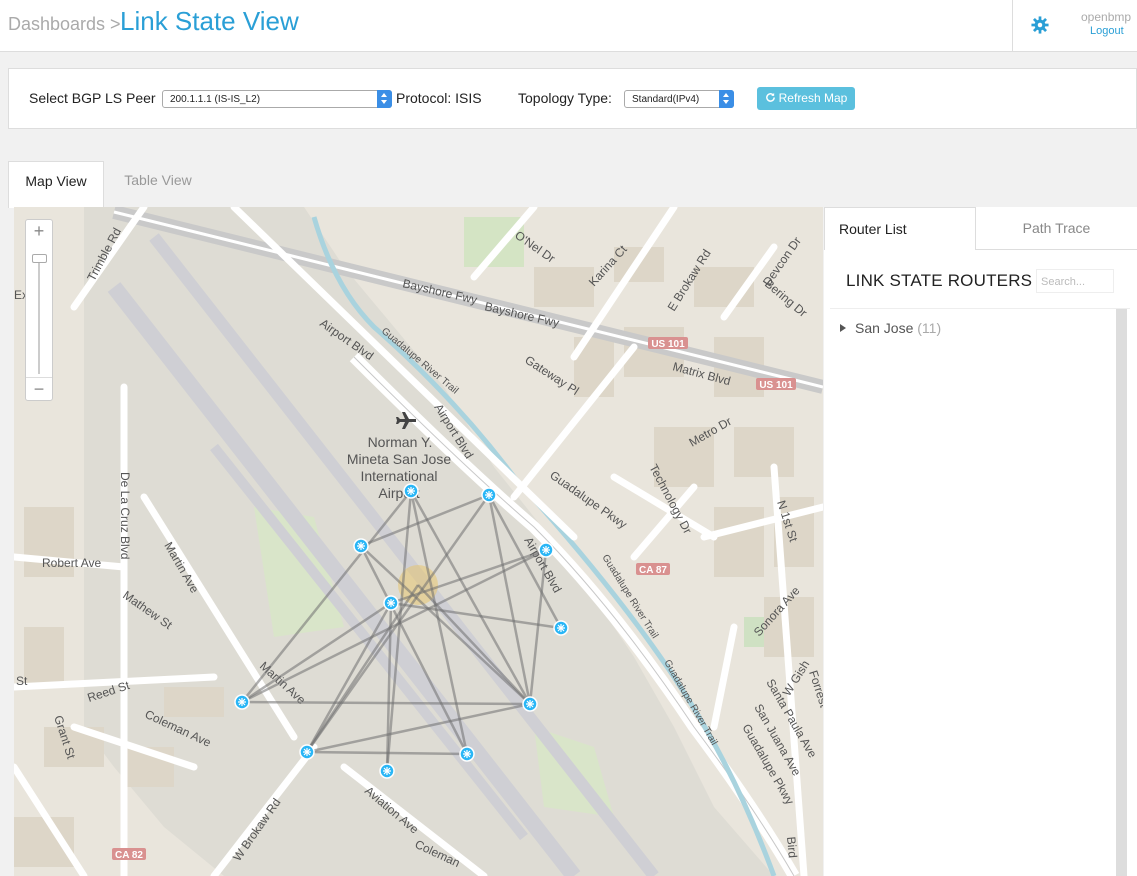  Describe the element at coordinates (71, 563) in the screenshot. I see `svg-text: Robert Ave` at that location.